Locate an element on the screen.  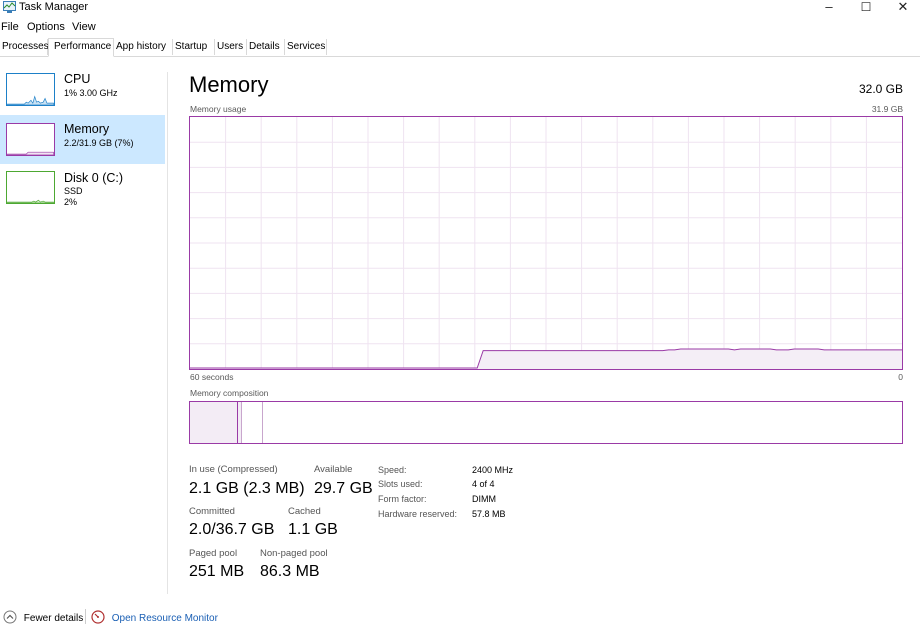
close-button: ✕ is located at coordinates (903, 7).